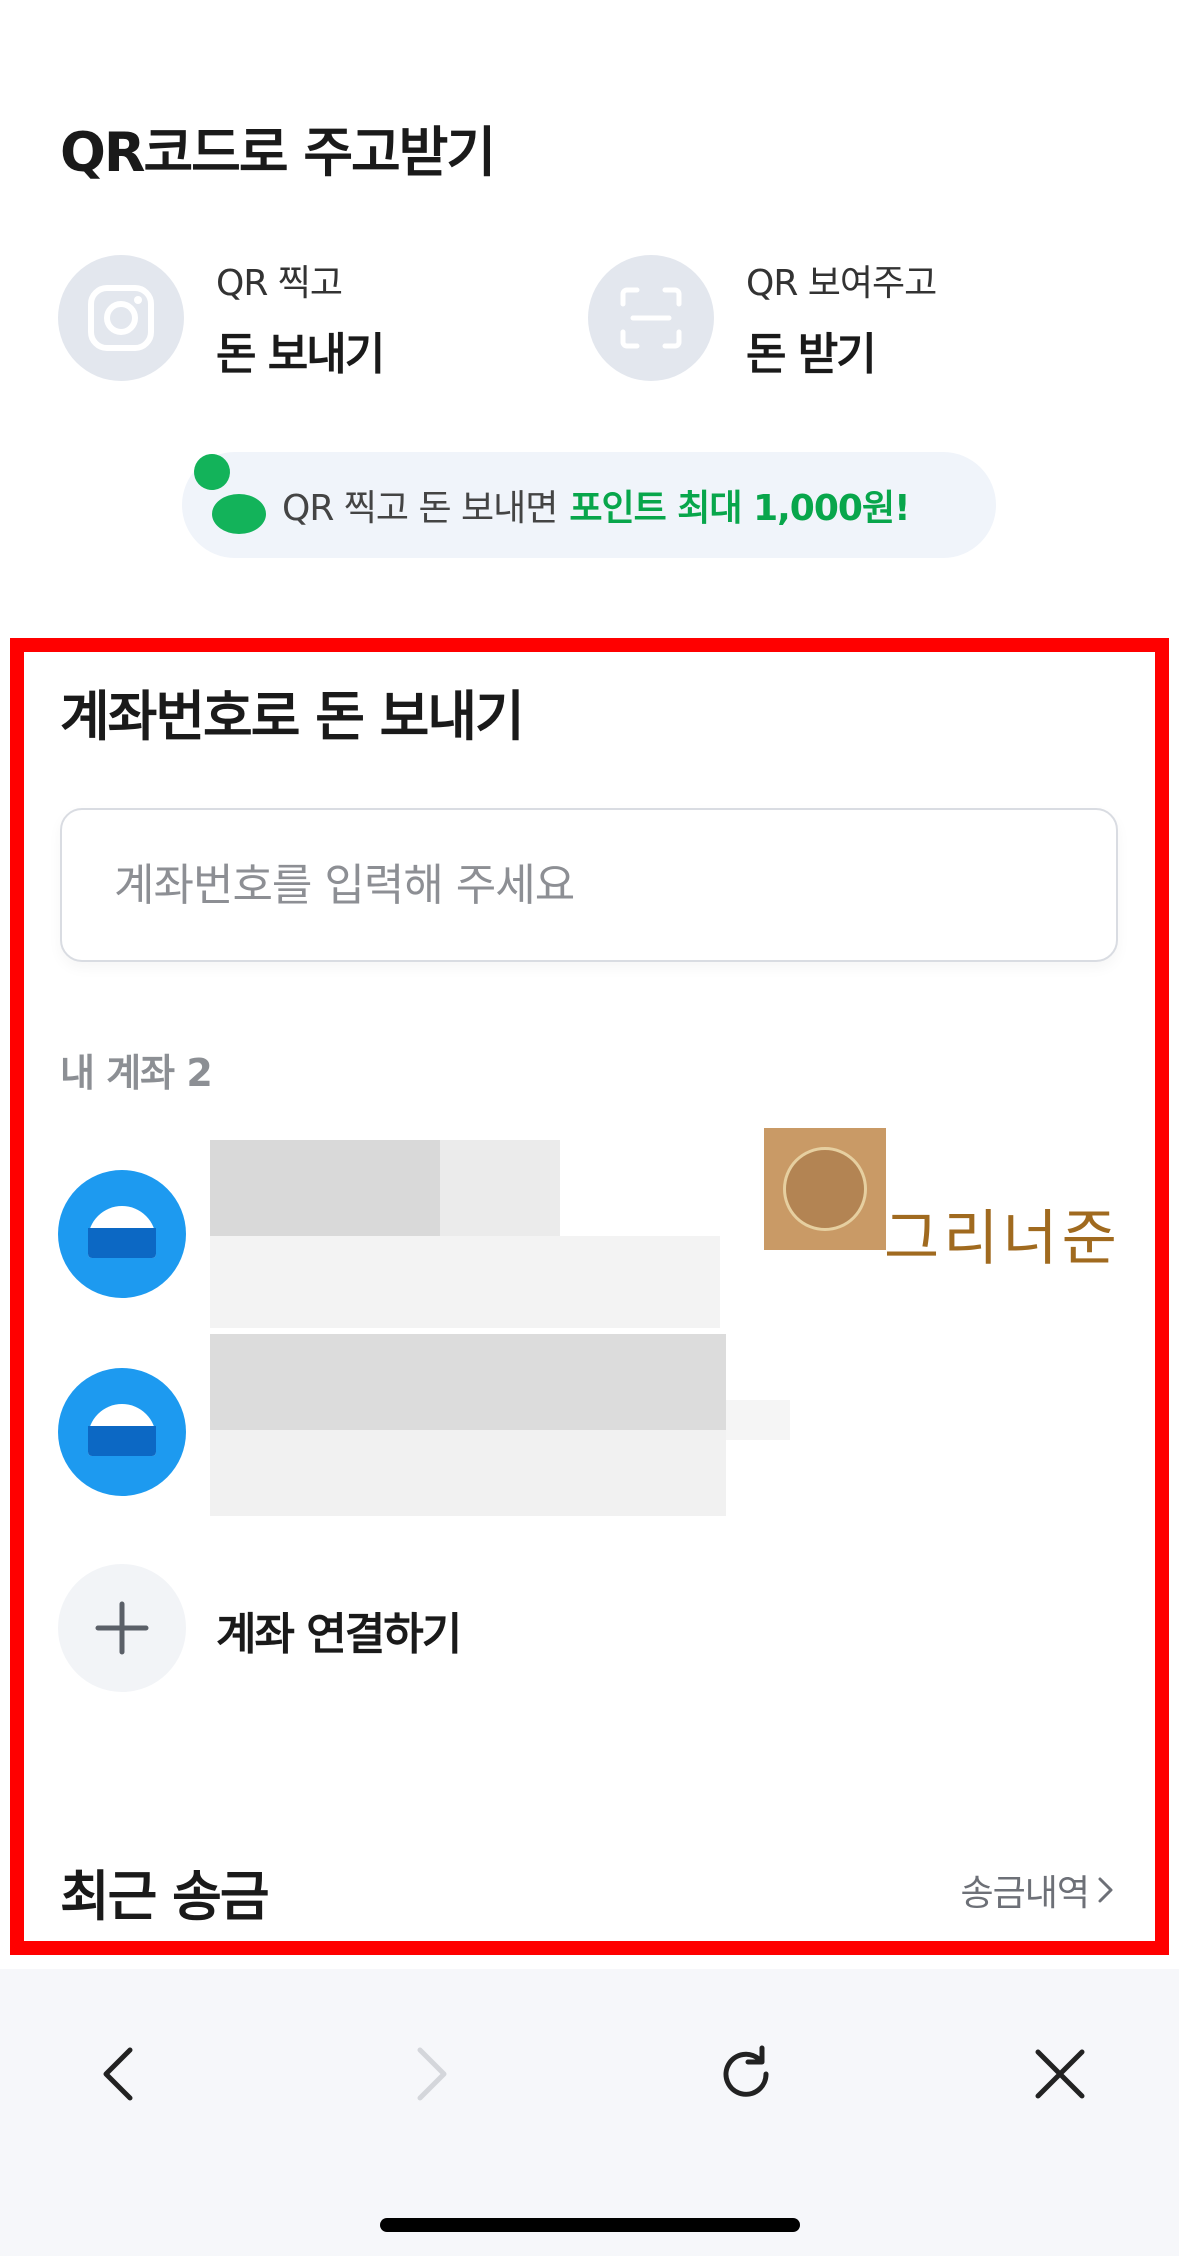 This screenshot has width=1179, height=2256. What do you see at coordinates (136, 1073) in the screenshot?
I see `my-accounts-label: 내 계좌 2` at bounding box center [136, 1073].